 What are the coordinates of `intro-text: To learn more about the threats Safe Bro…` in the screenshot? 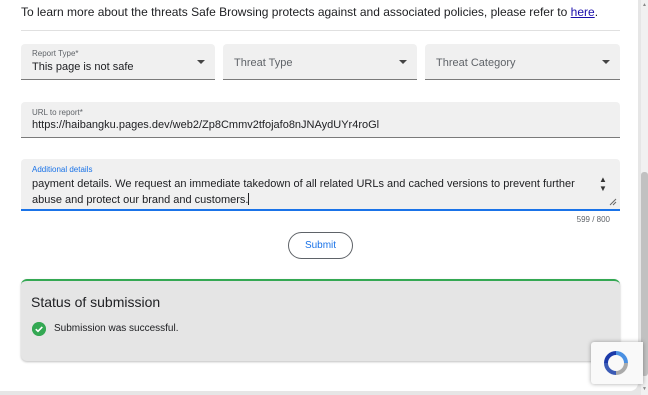 It's located at (309, 12).